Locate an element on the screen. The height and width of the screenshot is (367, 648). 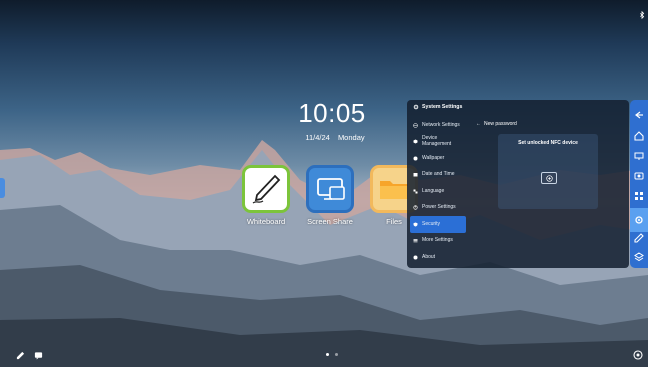
more-icon is located at coordinates (415, 241).